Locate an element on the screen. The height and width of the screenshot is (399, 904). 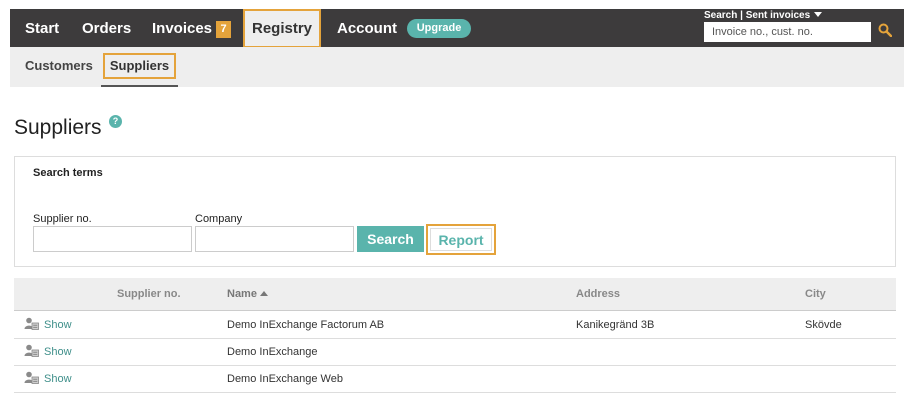
cell-name: Demo InExchange Factorum AB is located at coordinates (306, 325).